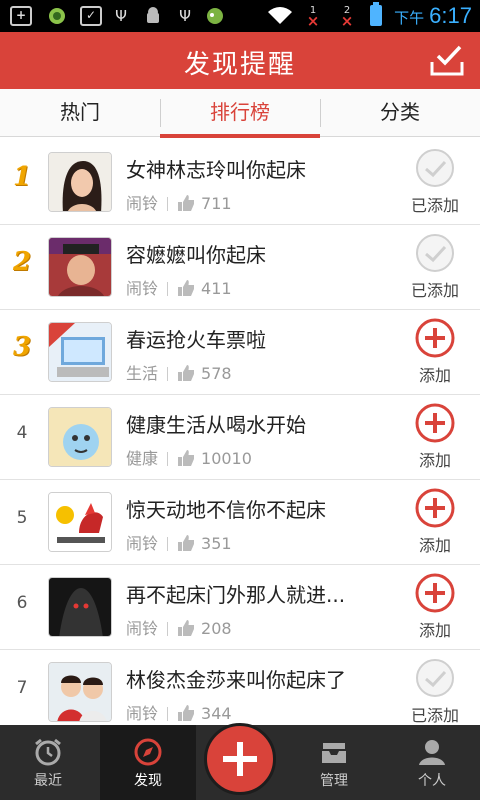 Image resolution: width=480 pixels, height=800 pixels. Describe the element at coordinates (334, 753) in the screenshot. I see `inbox-tray-icon` at that location.